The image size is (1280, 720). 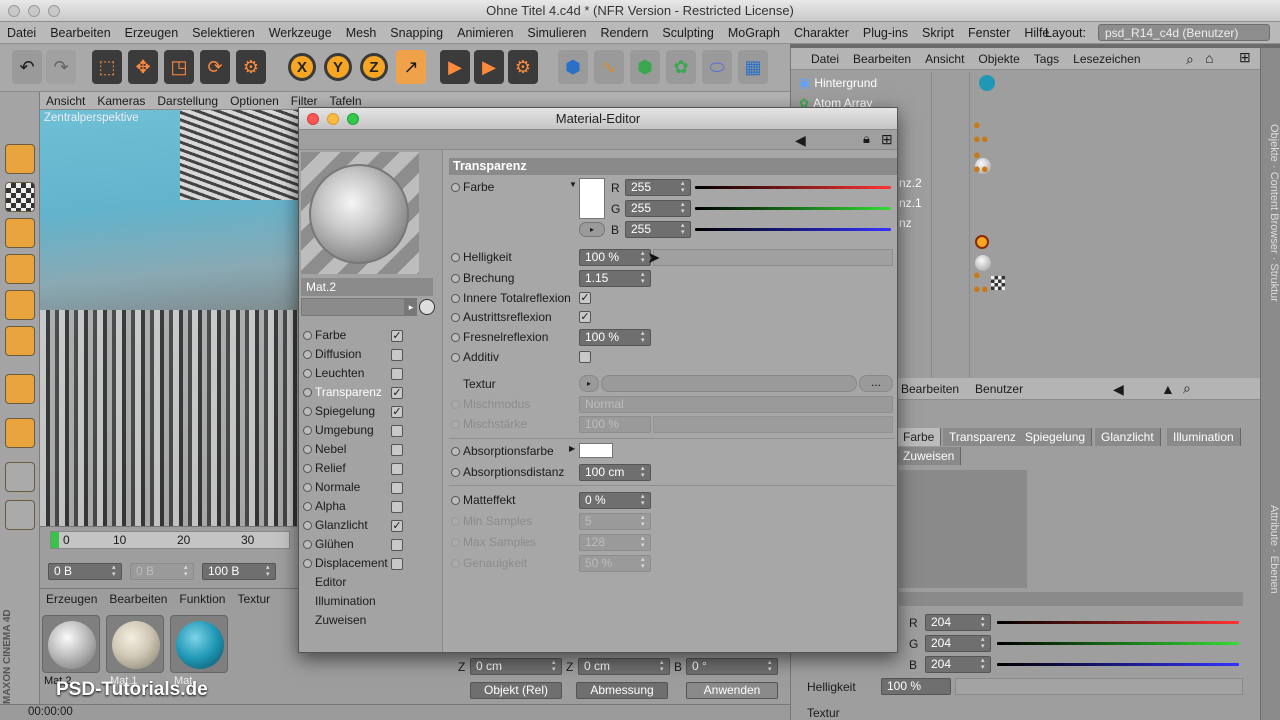 I want to click on attr-b-slider, so click(x=1118, y=664).